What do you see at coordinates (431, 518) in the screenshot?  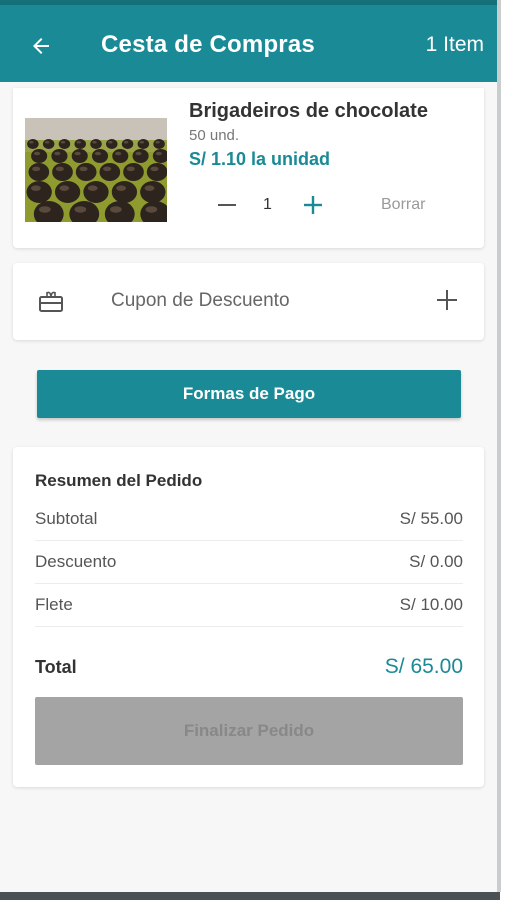 I see `summary-row-value: S/ 55.00` at bounding box center [431, 518].